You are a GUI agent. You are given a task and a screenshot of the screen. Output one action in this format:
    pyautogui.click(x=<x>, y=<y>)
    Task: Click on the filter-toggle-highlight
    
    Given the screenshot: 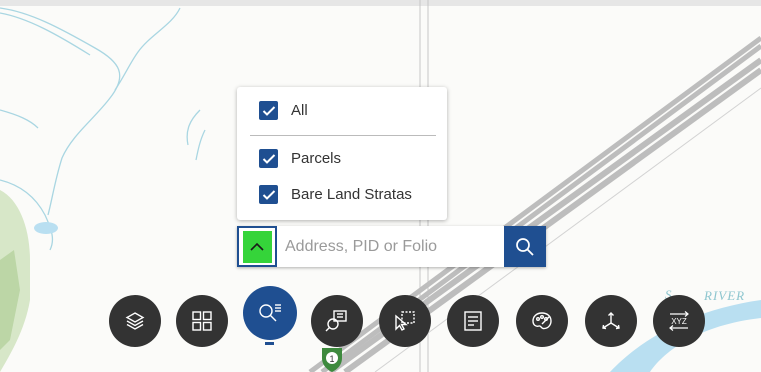 What is the action you would take?
    pyautogui.click(x=257, y=246)
    